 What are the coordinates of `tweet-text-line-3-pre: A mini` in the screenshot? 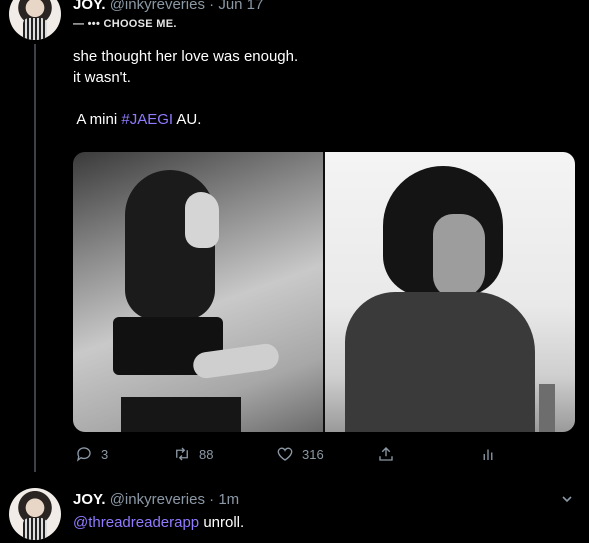 It's located at (97, 119).